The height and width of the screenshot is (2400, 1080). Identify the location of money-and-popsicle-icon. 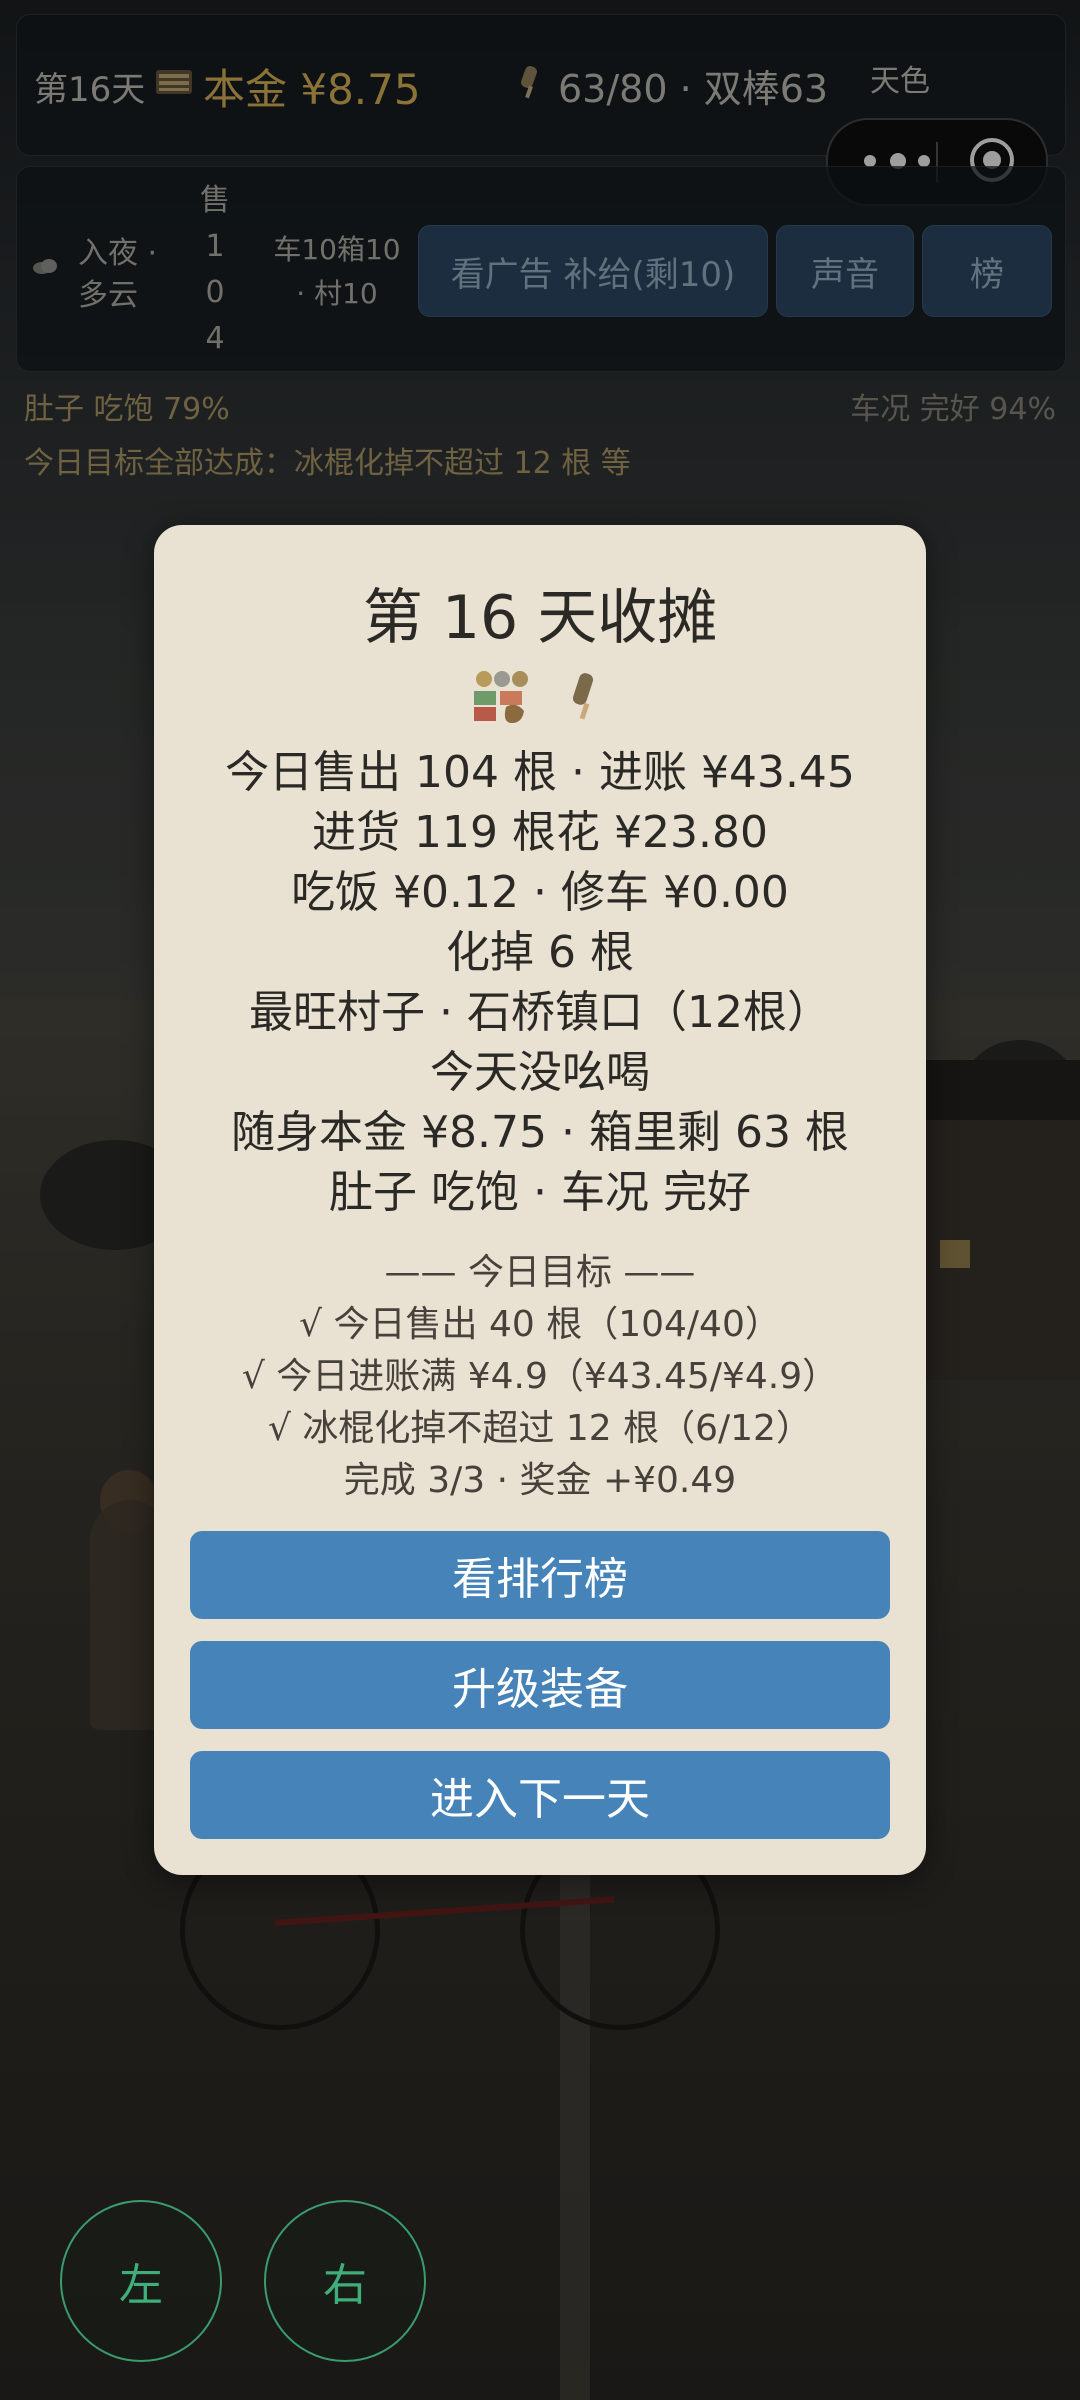
(534, 697).